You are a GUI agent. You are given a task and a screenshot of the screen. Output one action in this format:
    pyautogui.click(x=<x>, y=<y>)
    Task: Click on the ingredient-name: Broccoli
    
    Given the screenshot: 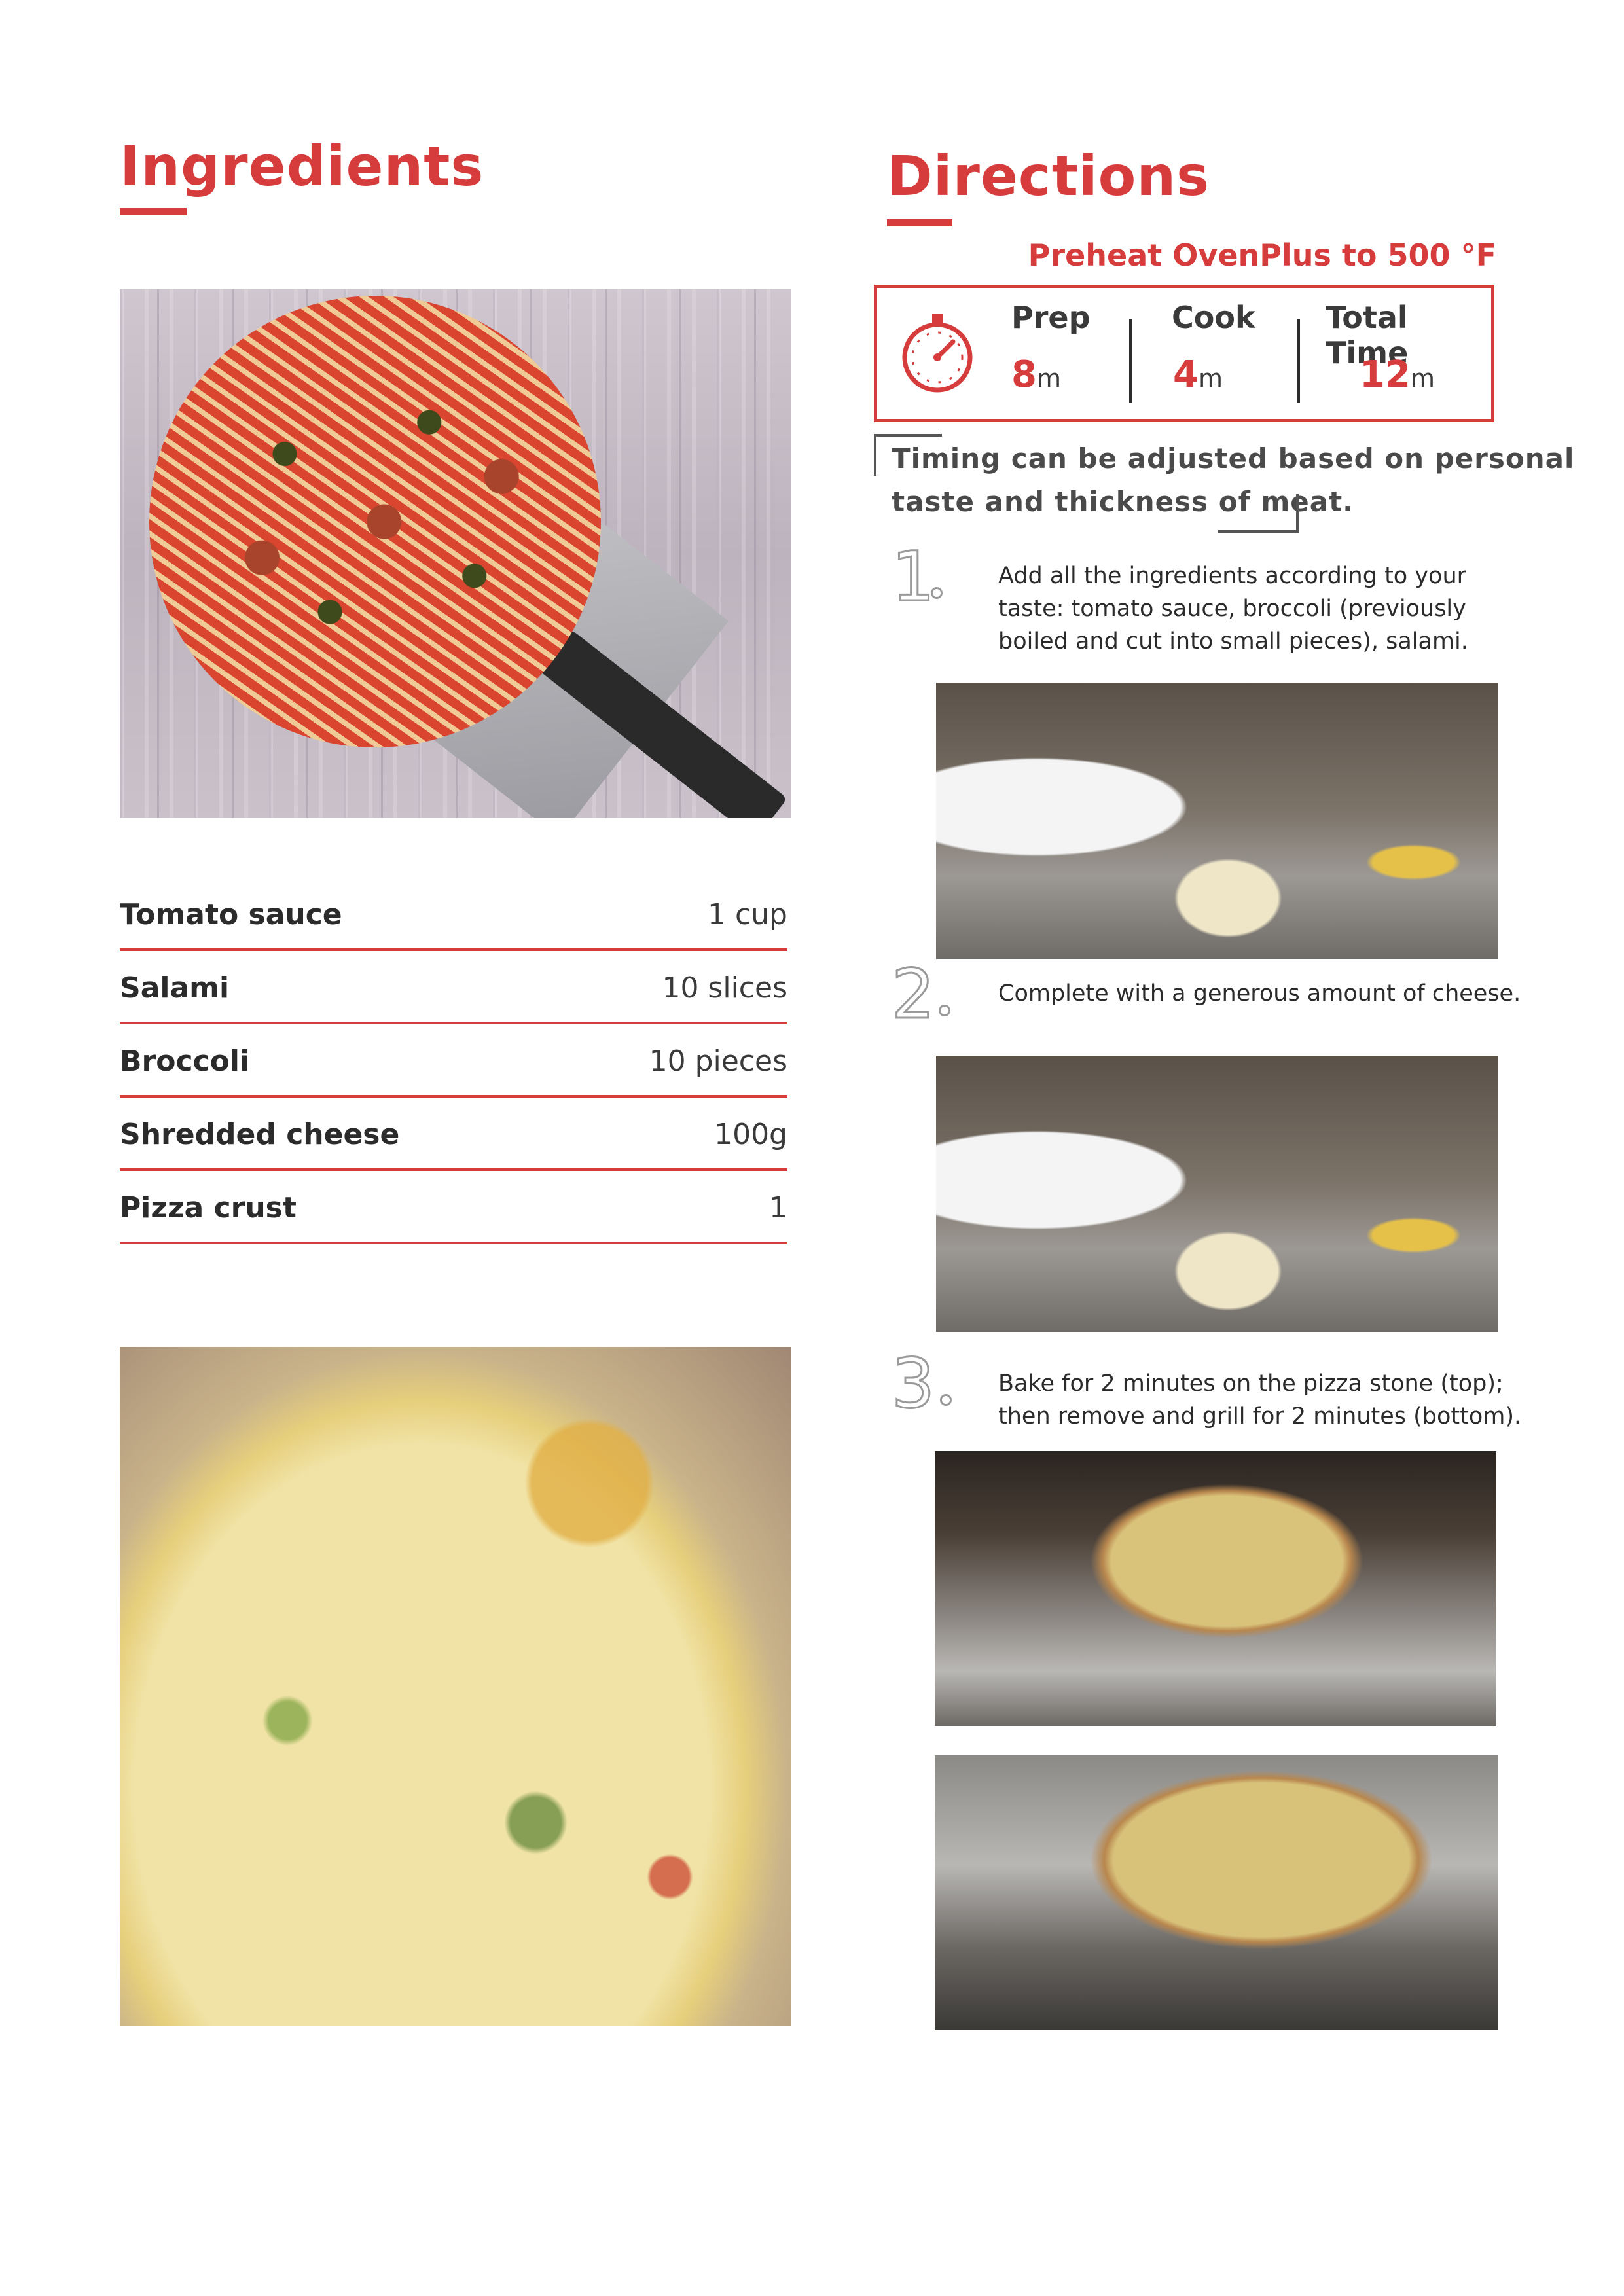 What is the action you would take?
    pyautogui.click(x=185, y=1061)
    